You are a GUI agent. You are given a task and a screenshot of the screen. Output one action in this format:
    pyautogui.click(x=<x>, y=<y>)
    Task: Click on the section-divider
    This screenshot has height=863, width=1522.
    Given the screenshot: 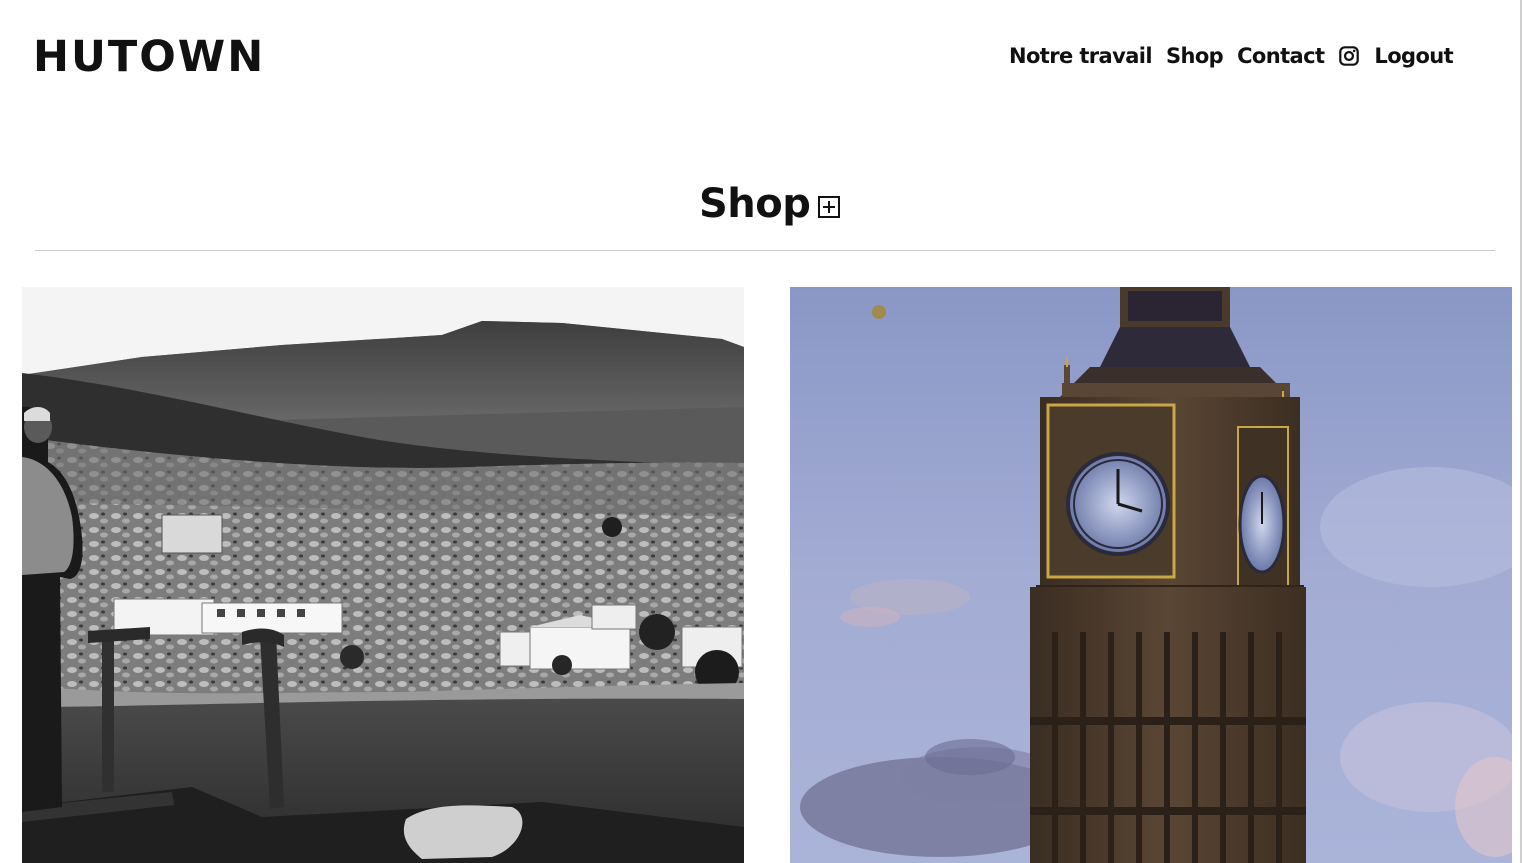 What is the action you would take?
    pyautogui.click(x=765, y=250)
    